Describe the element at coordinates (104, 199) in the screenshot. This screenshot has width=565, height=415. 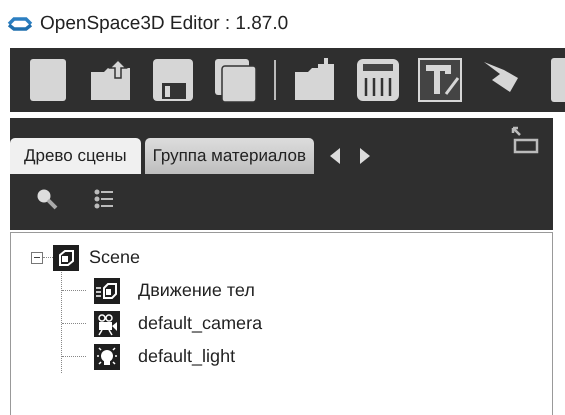
I see `list-icon` at that location.